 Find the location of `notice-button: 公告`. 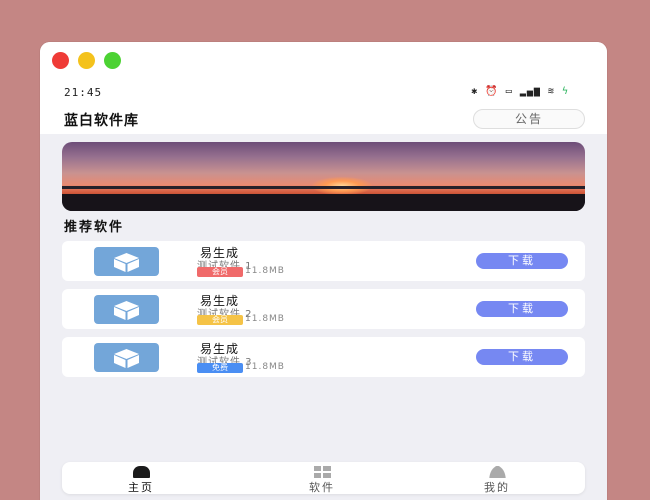

notice-button: 公告 is located at coordinates (529, 119).